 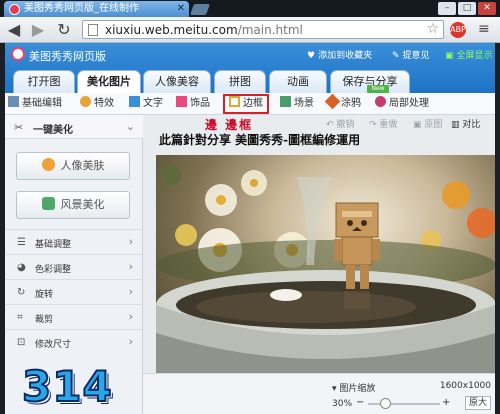 What do you see at coordinates (433, 125) in the screenshot?
I see `original-label: 原图` at bounding box center [433, 125].